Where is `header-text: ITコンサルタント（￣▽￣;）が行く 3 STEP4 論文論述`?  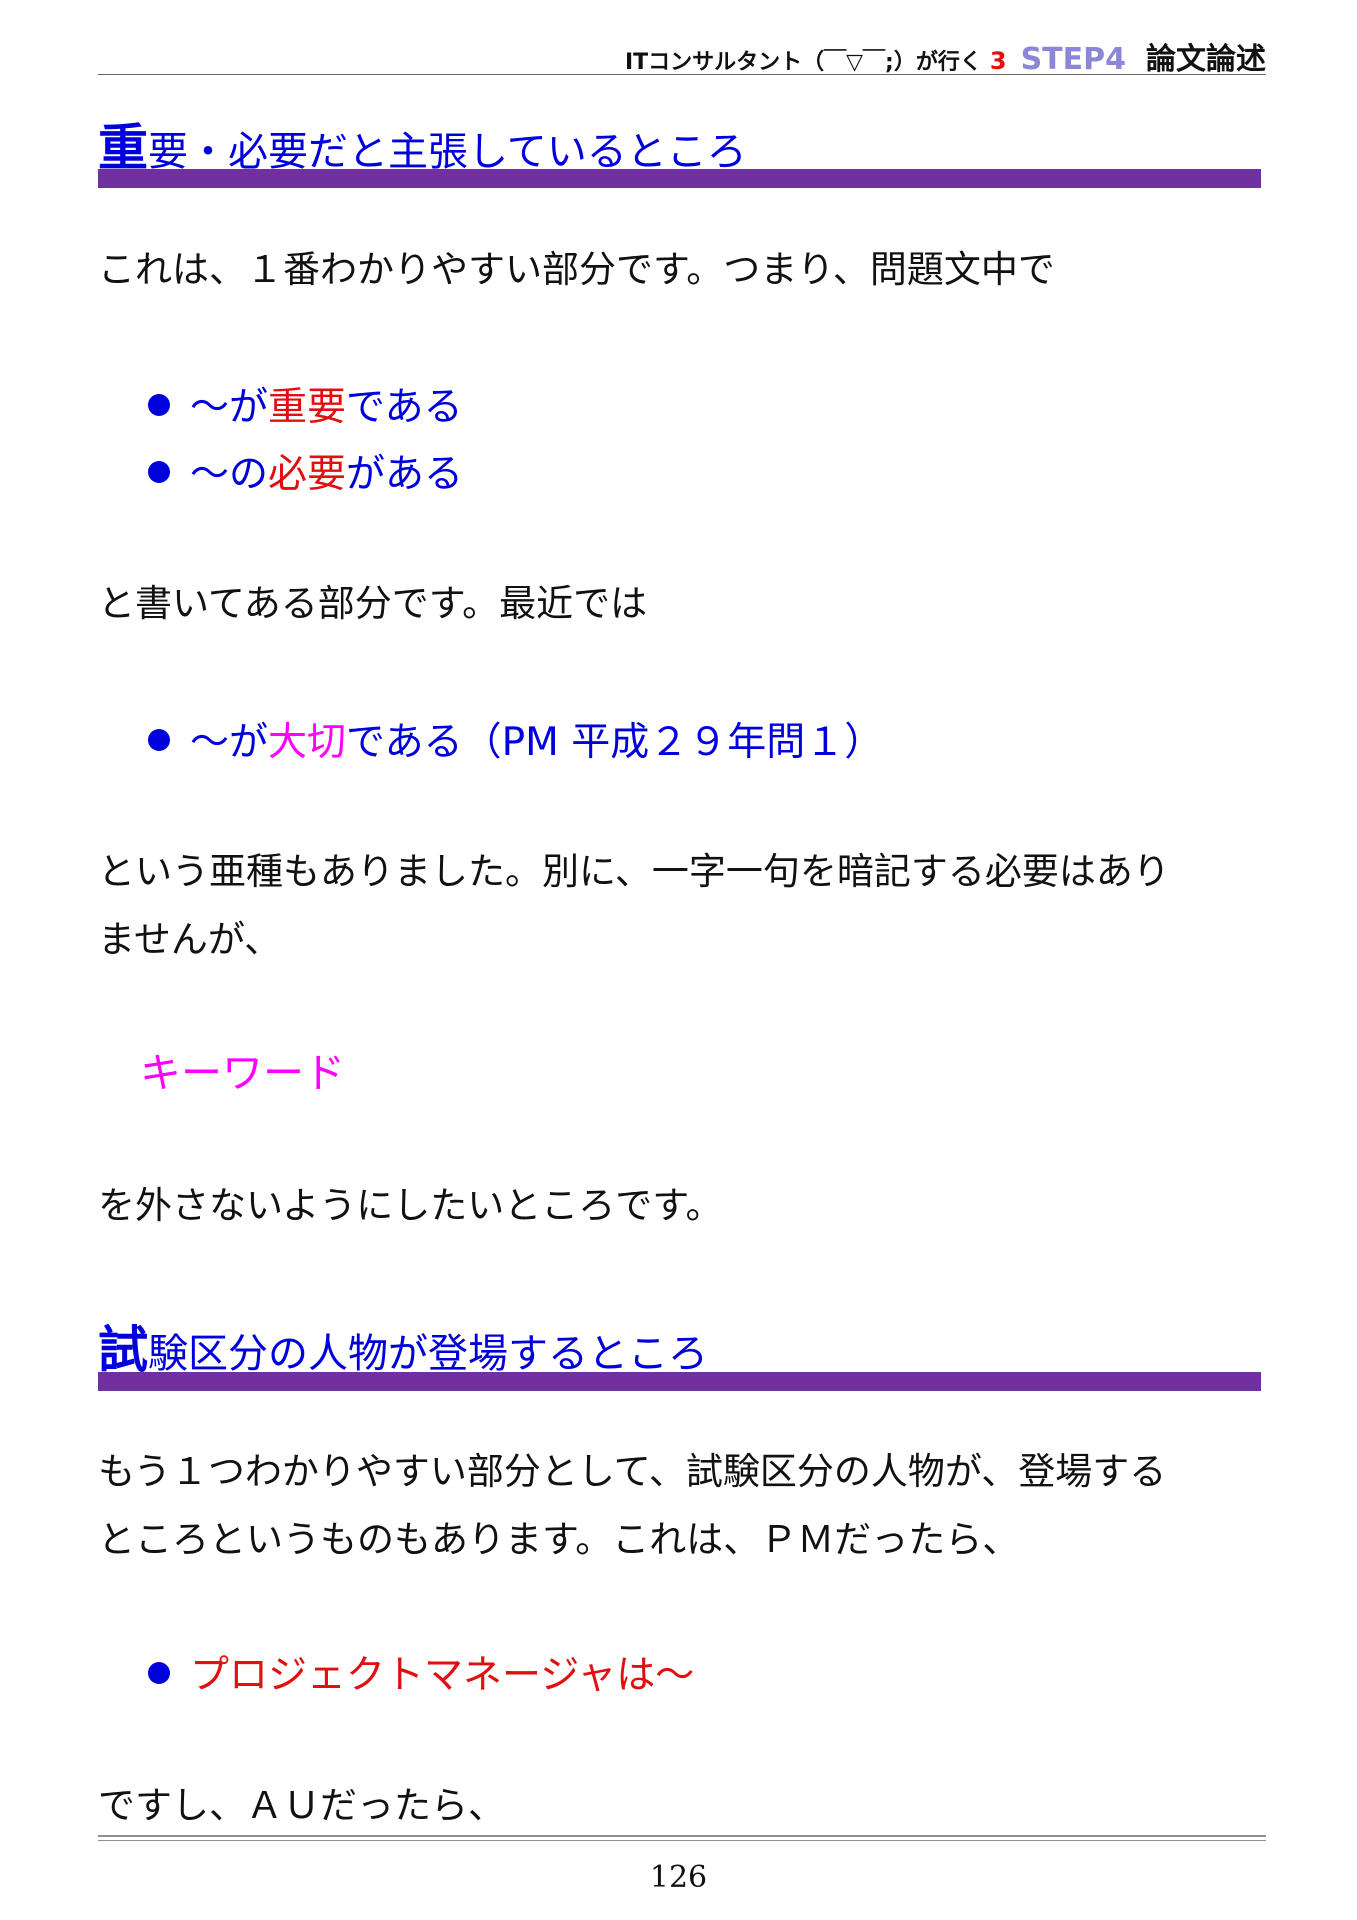
header-text: ITコンサルタント（￣▽￣;）が行く 3 STEP4 論文論述 is located at coordinates (945, 56).